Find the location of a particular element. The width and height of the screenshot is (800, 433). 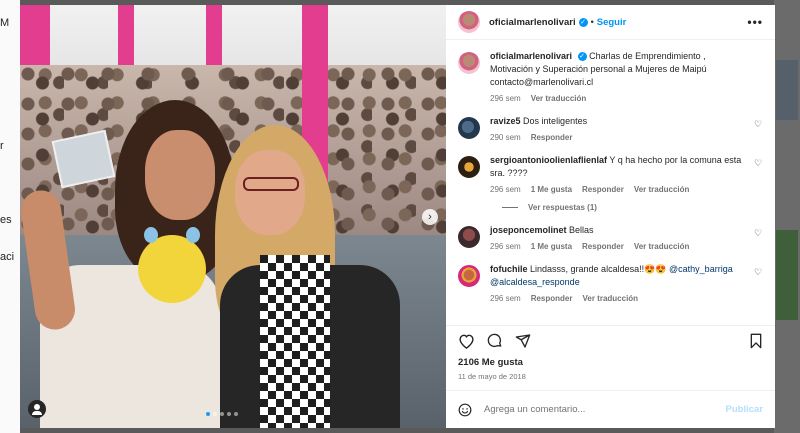

add-comment-bar: Publicar is located at coordinates (610, 409).